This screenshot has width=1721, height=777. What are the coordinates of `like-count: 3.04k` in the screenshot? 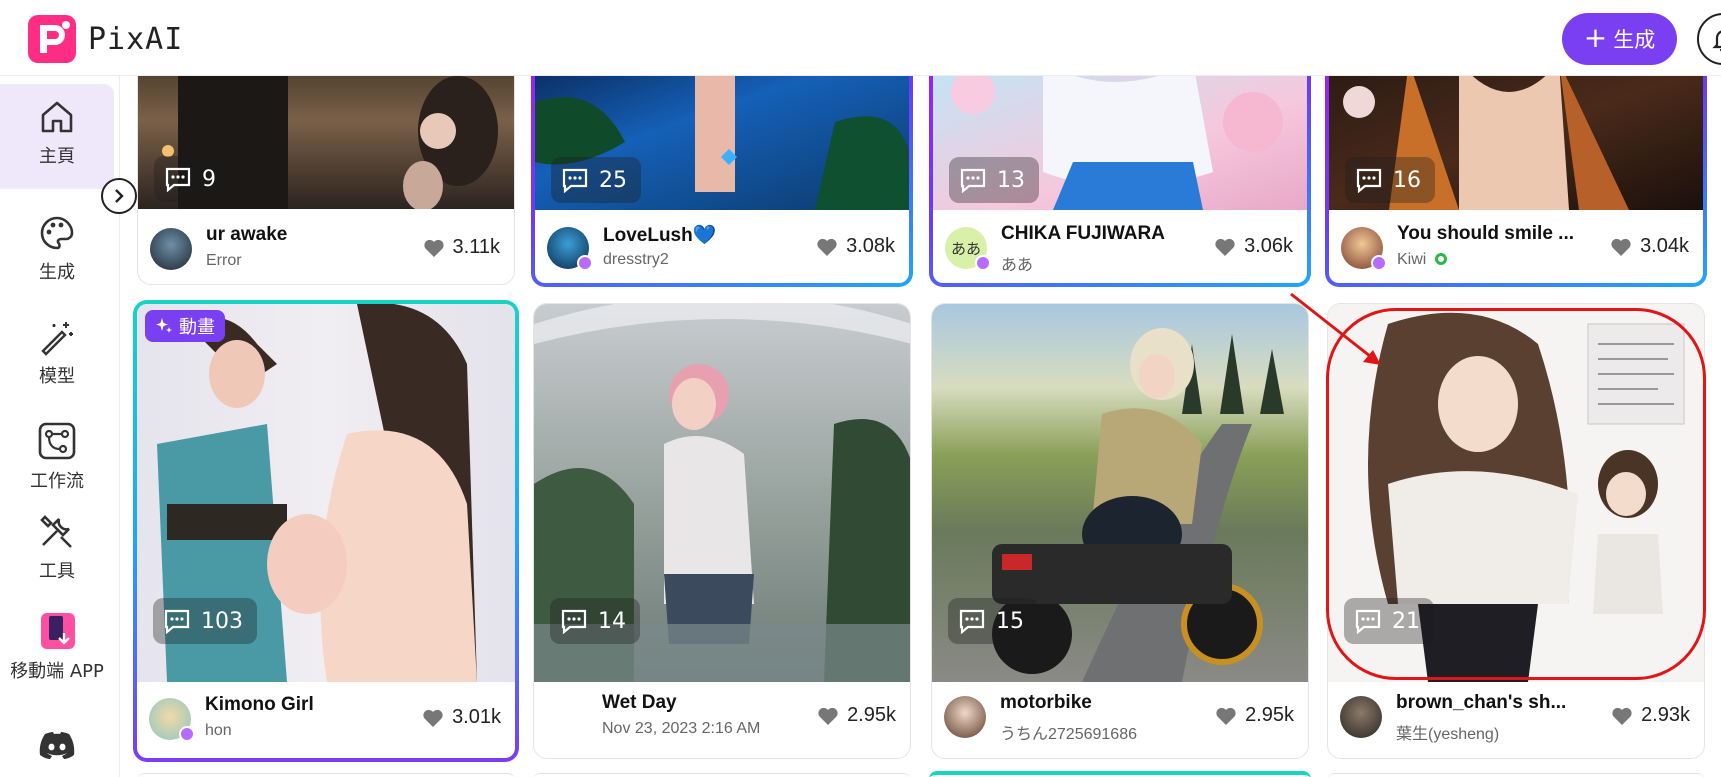 It's located at (1664, 246).